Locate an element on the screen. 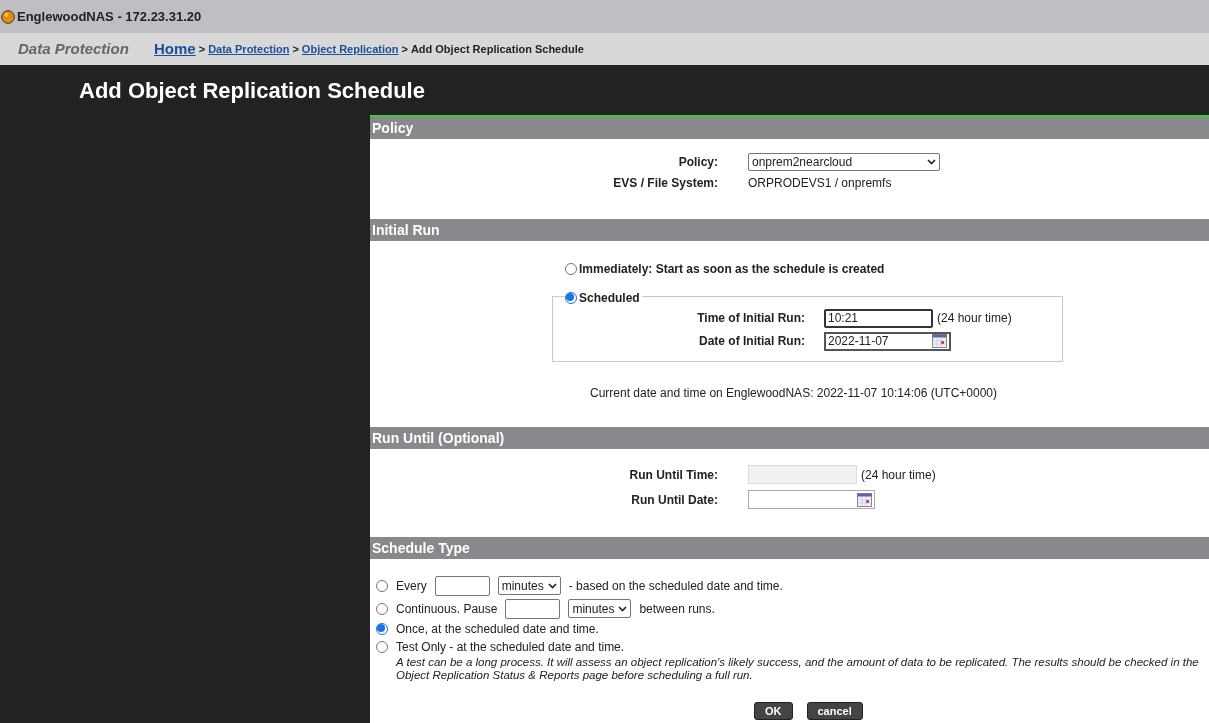 The image size is (1209, 723). option-label: Immediately: Start as soon as the schedule is created is located at coordinates (732, 269).